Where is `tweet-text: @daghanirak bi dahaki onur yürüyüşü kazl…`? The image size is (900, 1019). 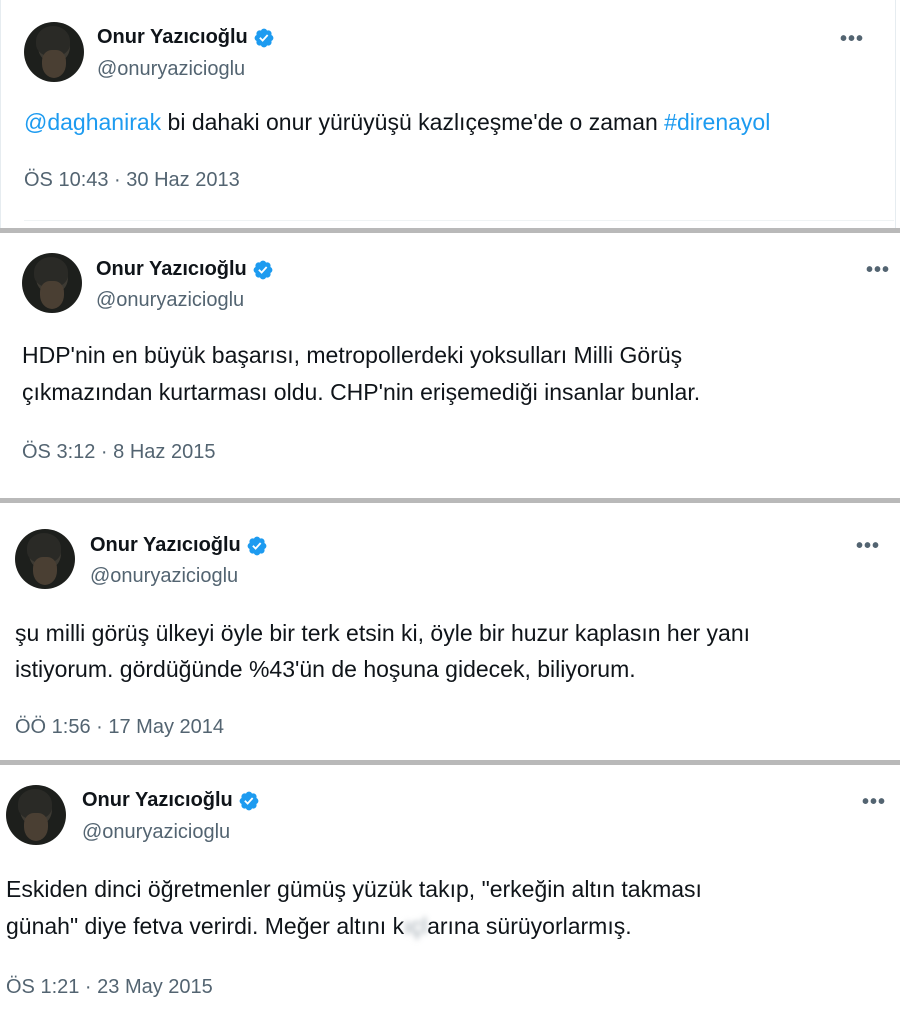
tweet-text: @daghanirak bi dahaki onur yürüyüşü kazl… is located at coordinates (397, 122).